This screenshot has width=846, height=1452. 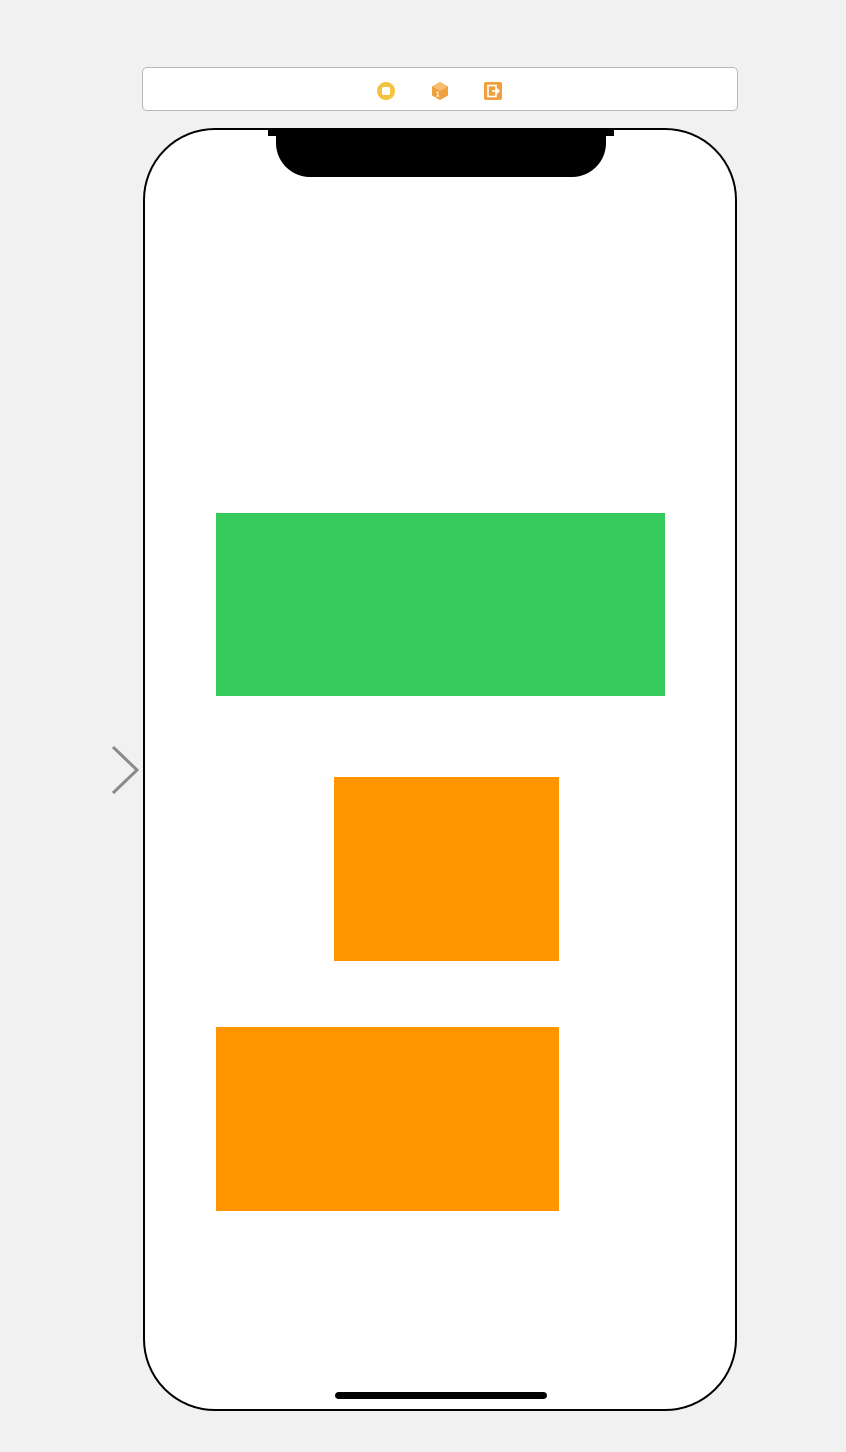 What do you see at coordinates (272, 133) in the screenshot?
I see `notch-ear-left` at bounding box center [272, 133].